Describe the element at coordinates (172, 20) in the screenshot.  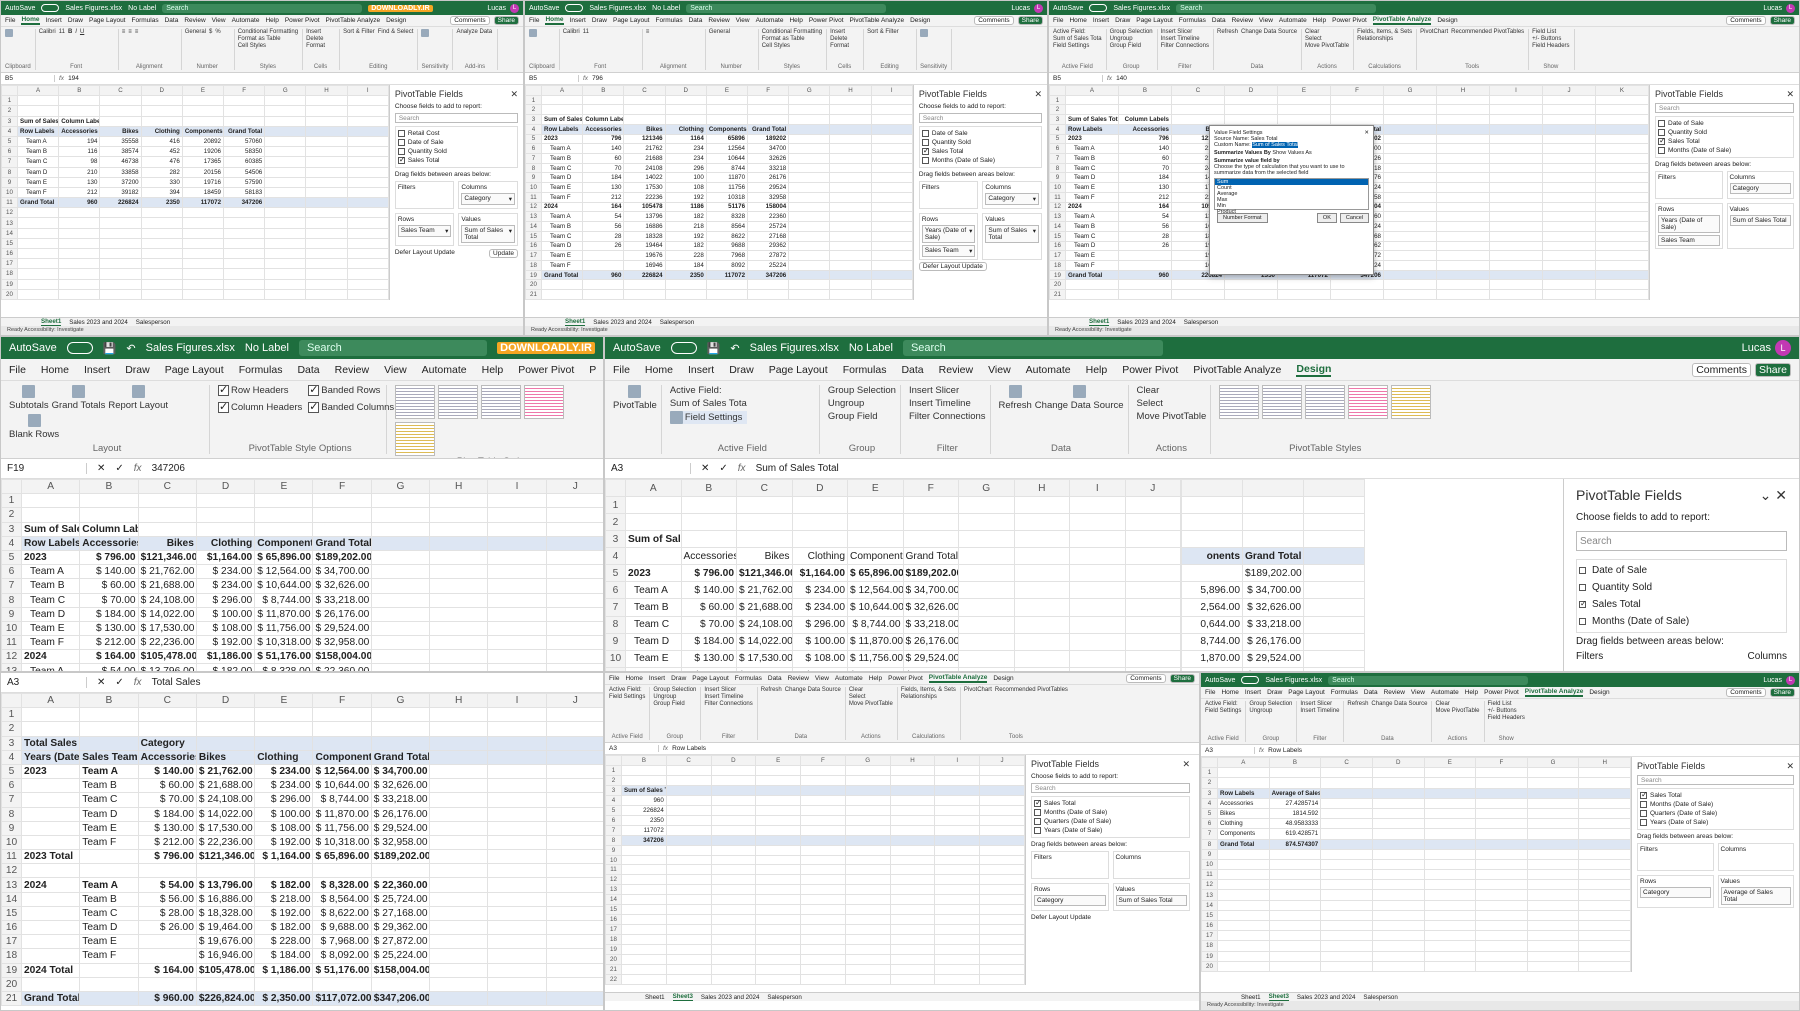
I see `tab-data: Data` at that location.